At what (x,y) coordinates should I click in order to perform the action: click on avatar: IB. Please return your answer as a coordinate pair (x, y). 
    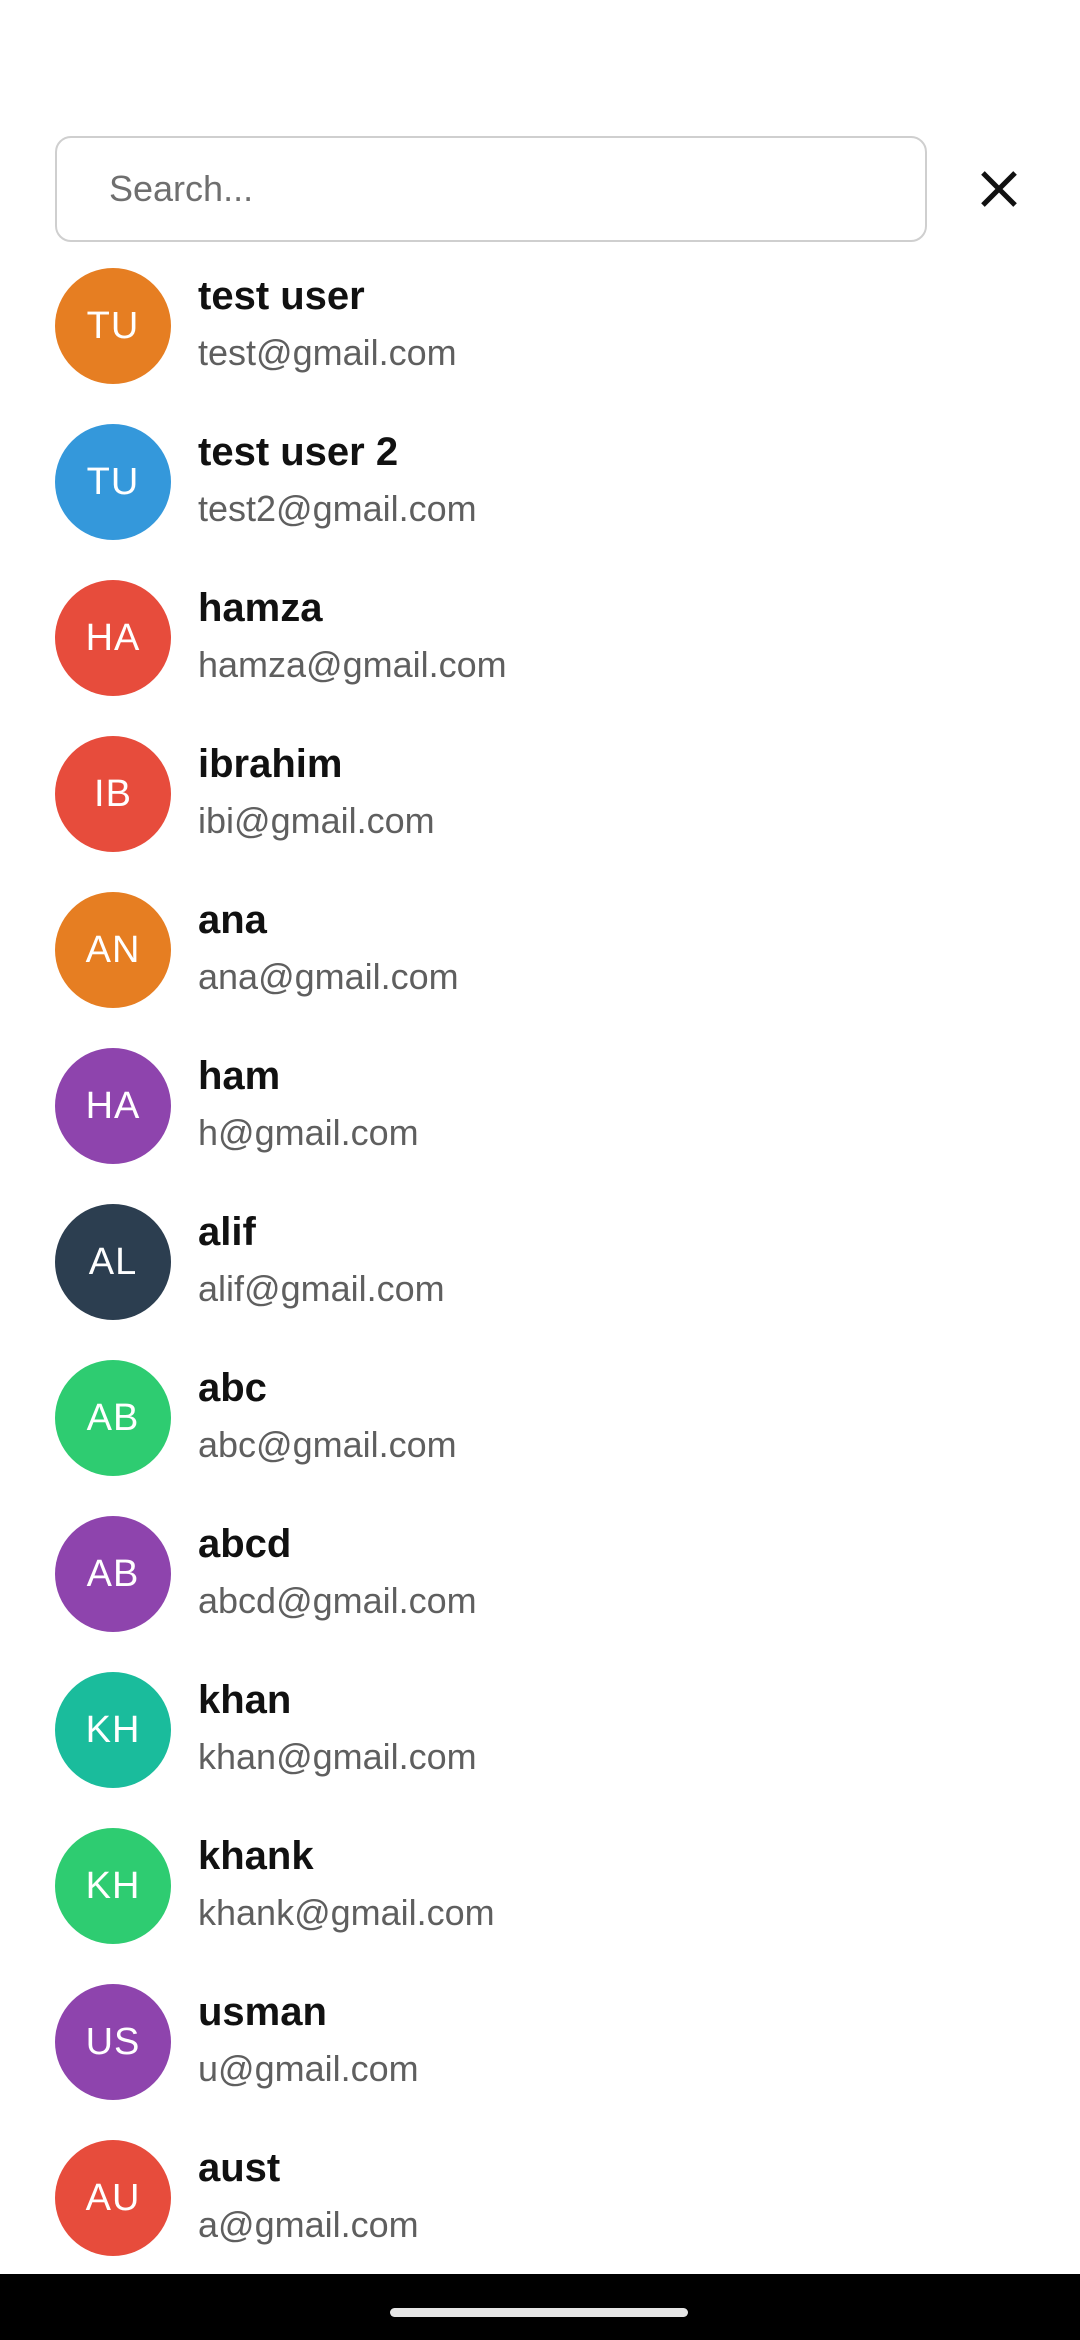
    Looking at the image, I should click on (113, 794).